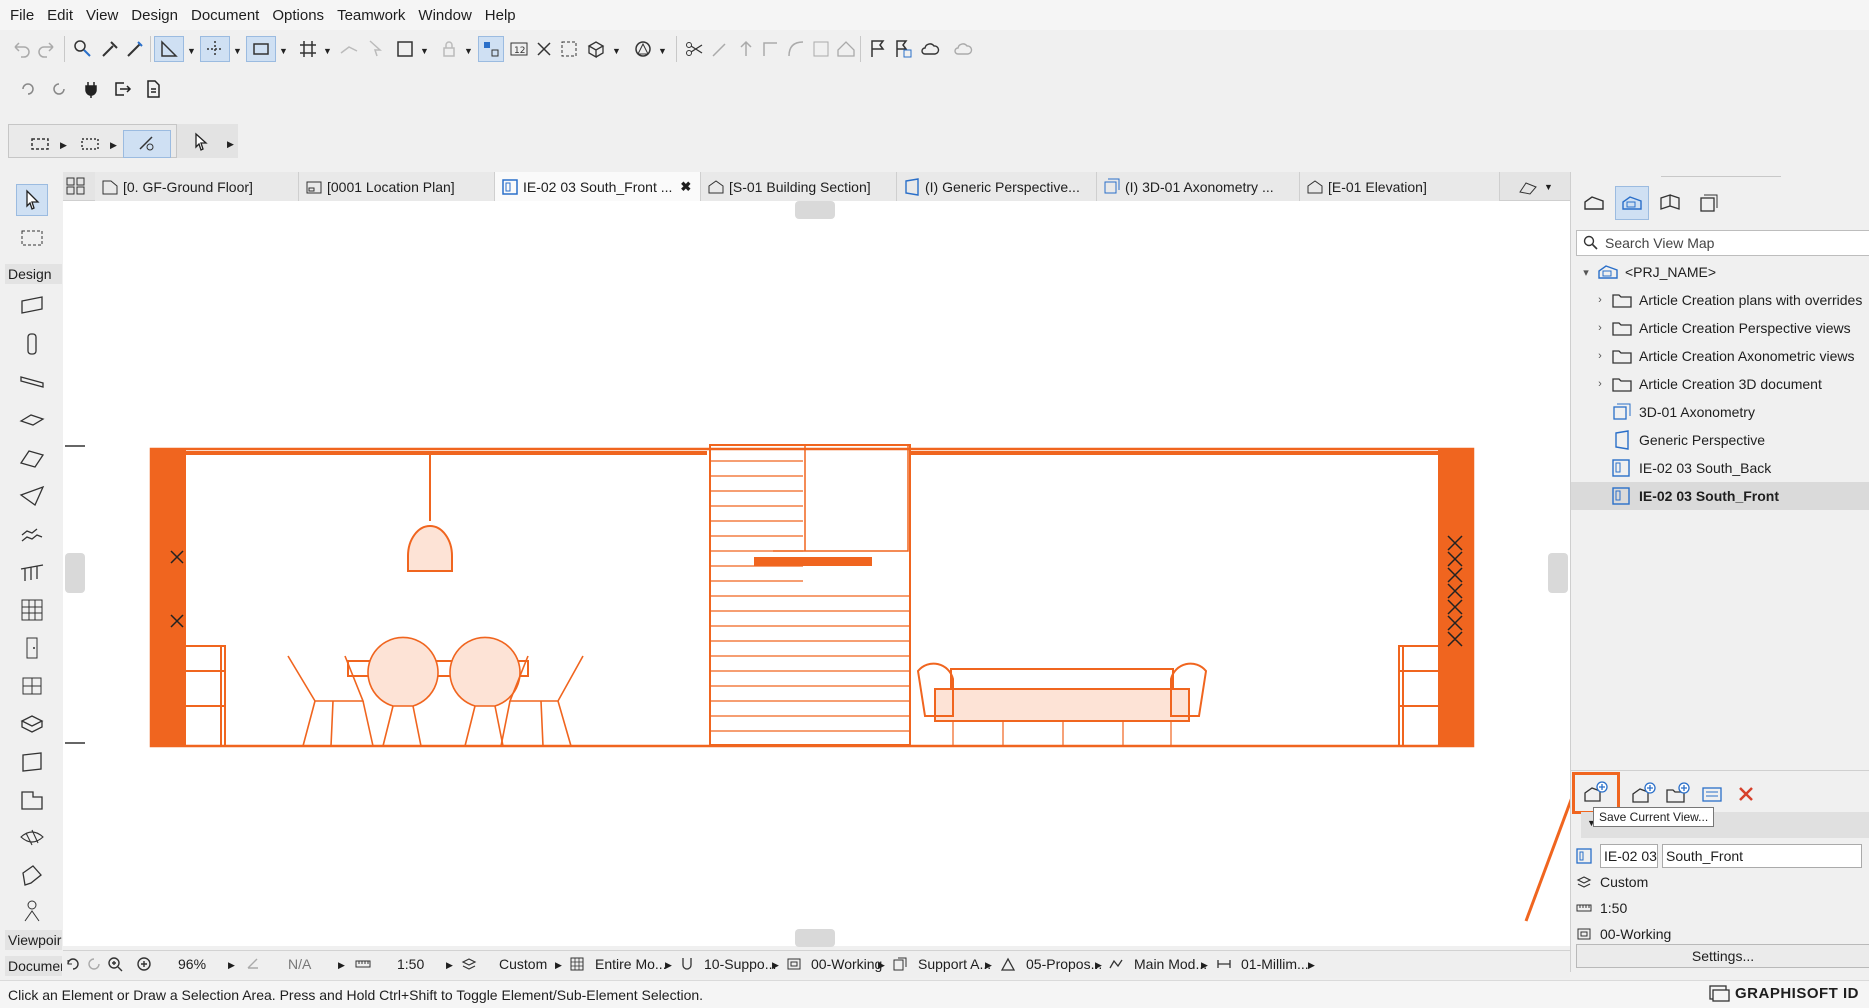  Describe the element at coordinates (169, 49) in the screenshot. I see `guide-lines-icon` at that location.